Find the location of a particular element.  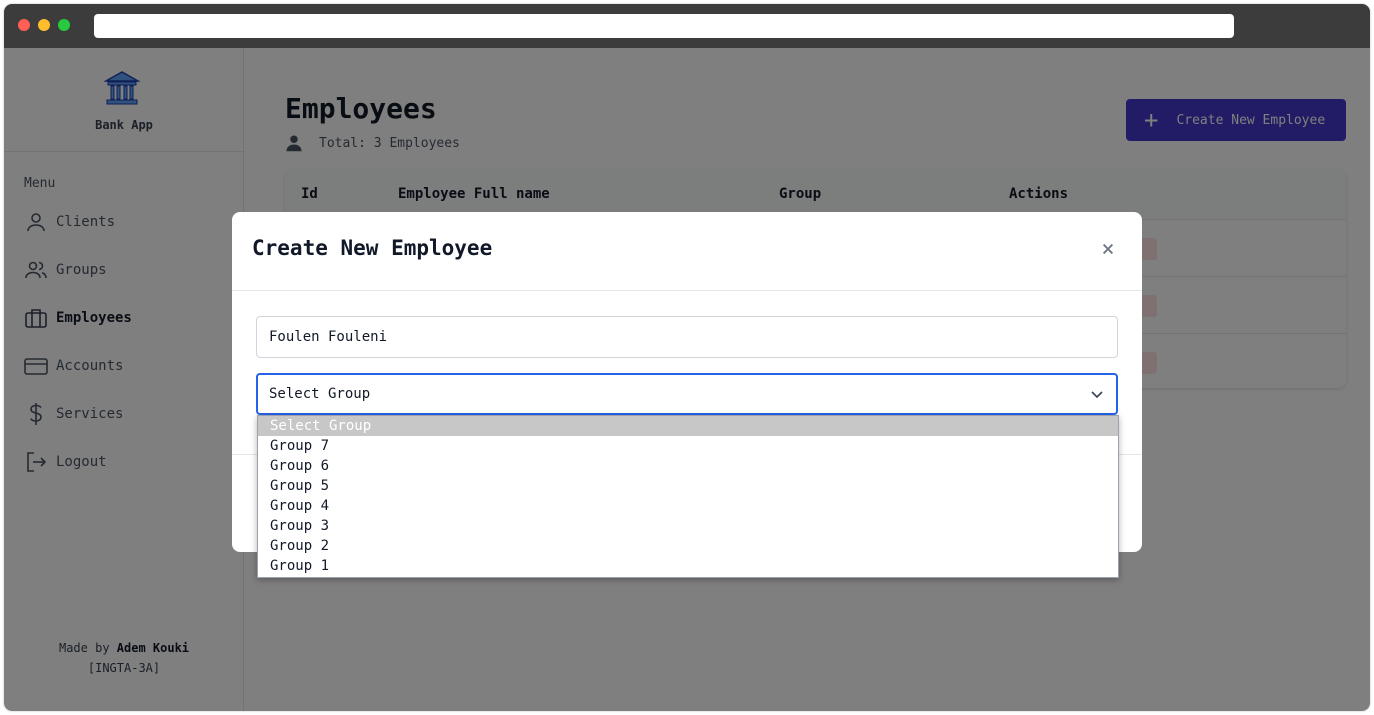

full-name-input: Foulen Fouleni is located at coordinates (687, 337).